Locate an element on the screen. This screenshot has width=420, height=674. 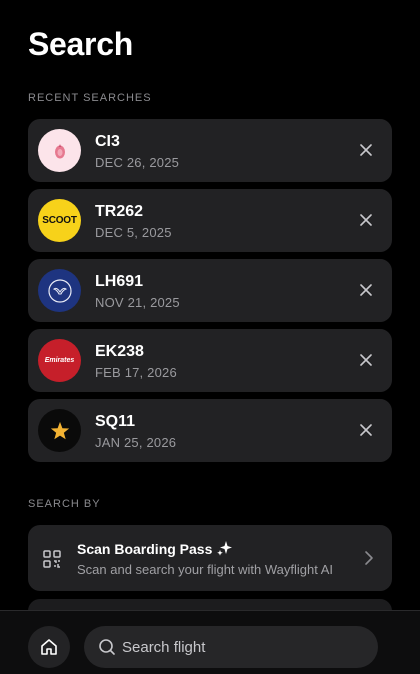
recent-search-item: SCOOT TR262 DEC 5, 2025 is located at coordinates (210, 220).